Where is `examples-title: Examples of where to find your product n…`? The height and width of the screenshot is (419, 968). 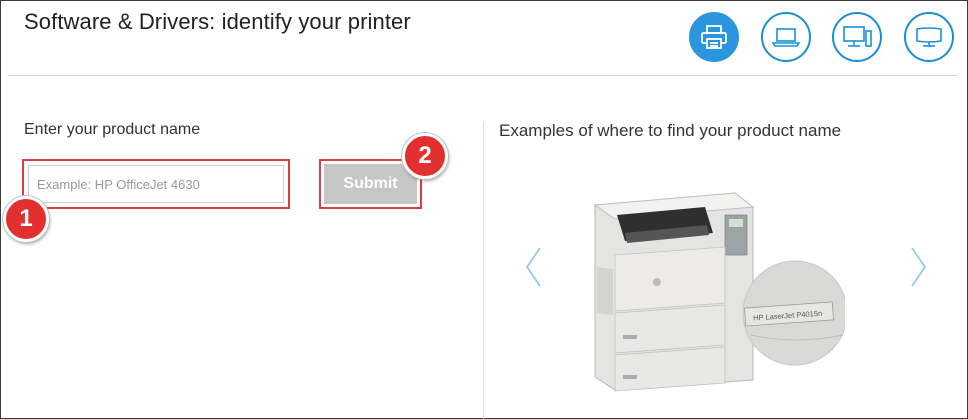 examples-title: Examples of where to find your product n… is located at coordinates (670, 130).